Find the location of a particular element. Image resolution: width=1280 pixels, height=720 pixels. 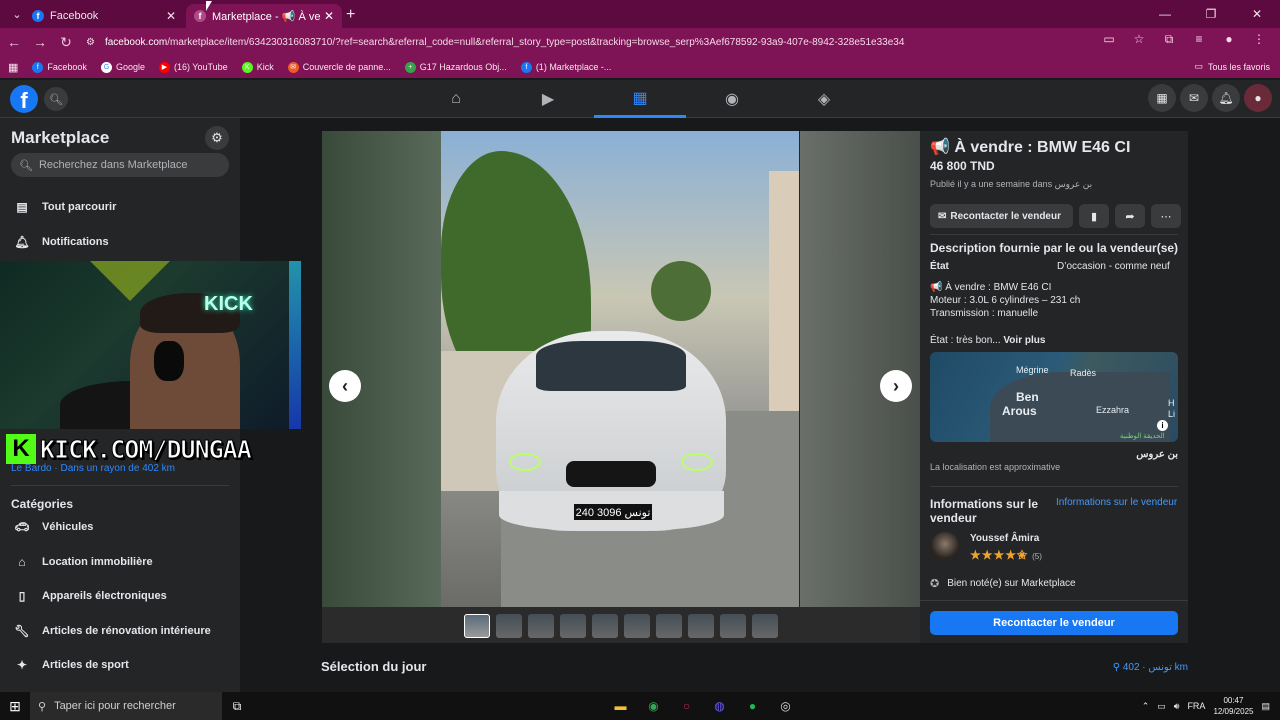

bookmark-item: ▶ (16) YouTube is located at coordinates (193, 67).